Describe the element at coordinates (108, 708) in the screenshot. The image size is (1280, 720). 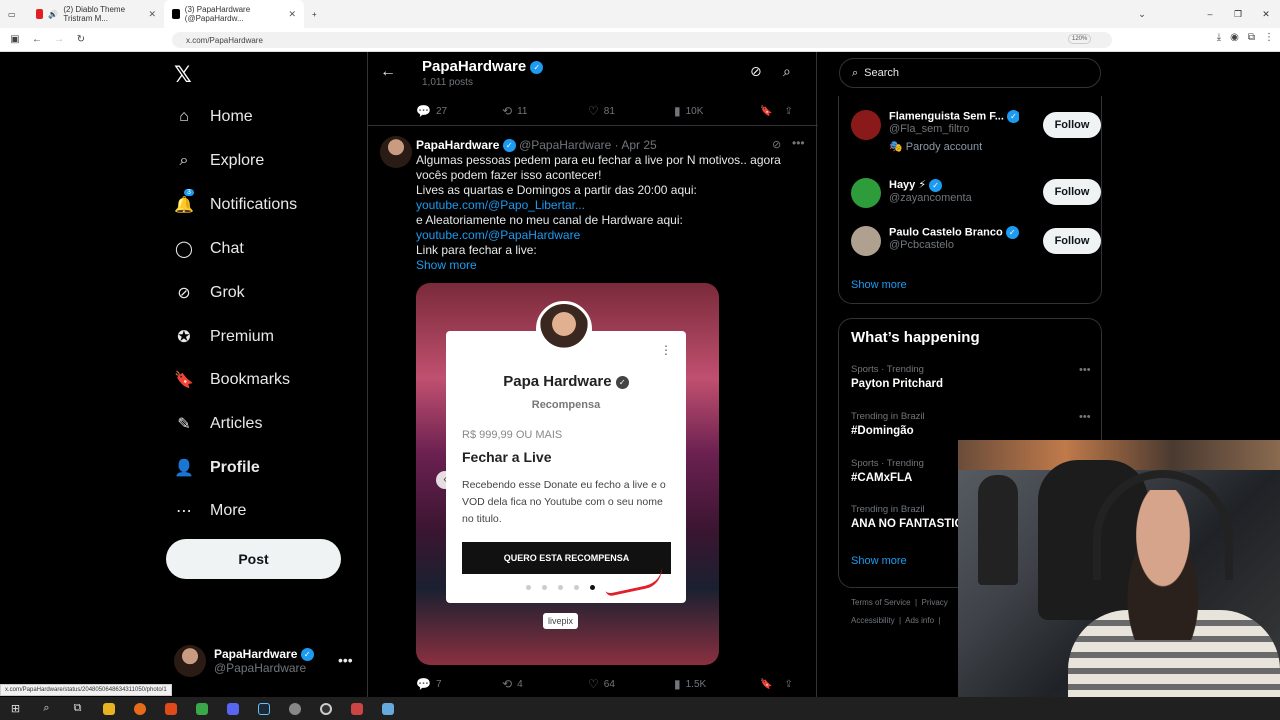
I see `file-explorer-icon` at that location.